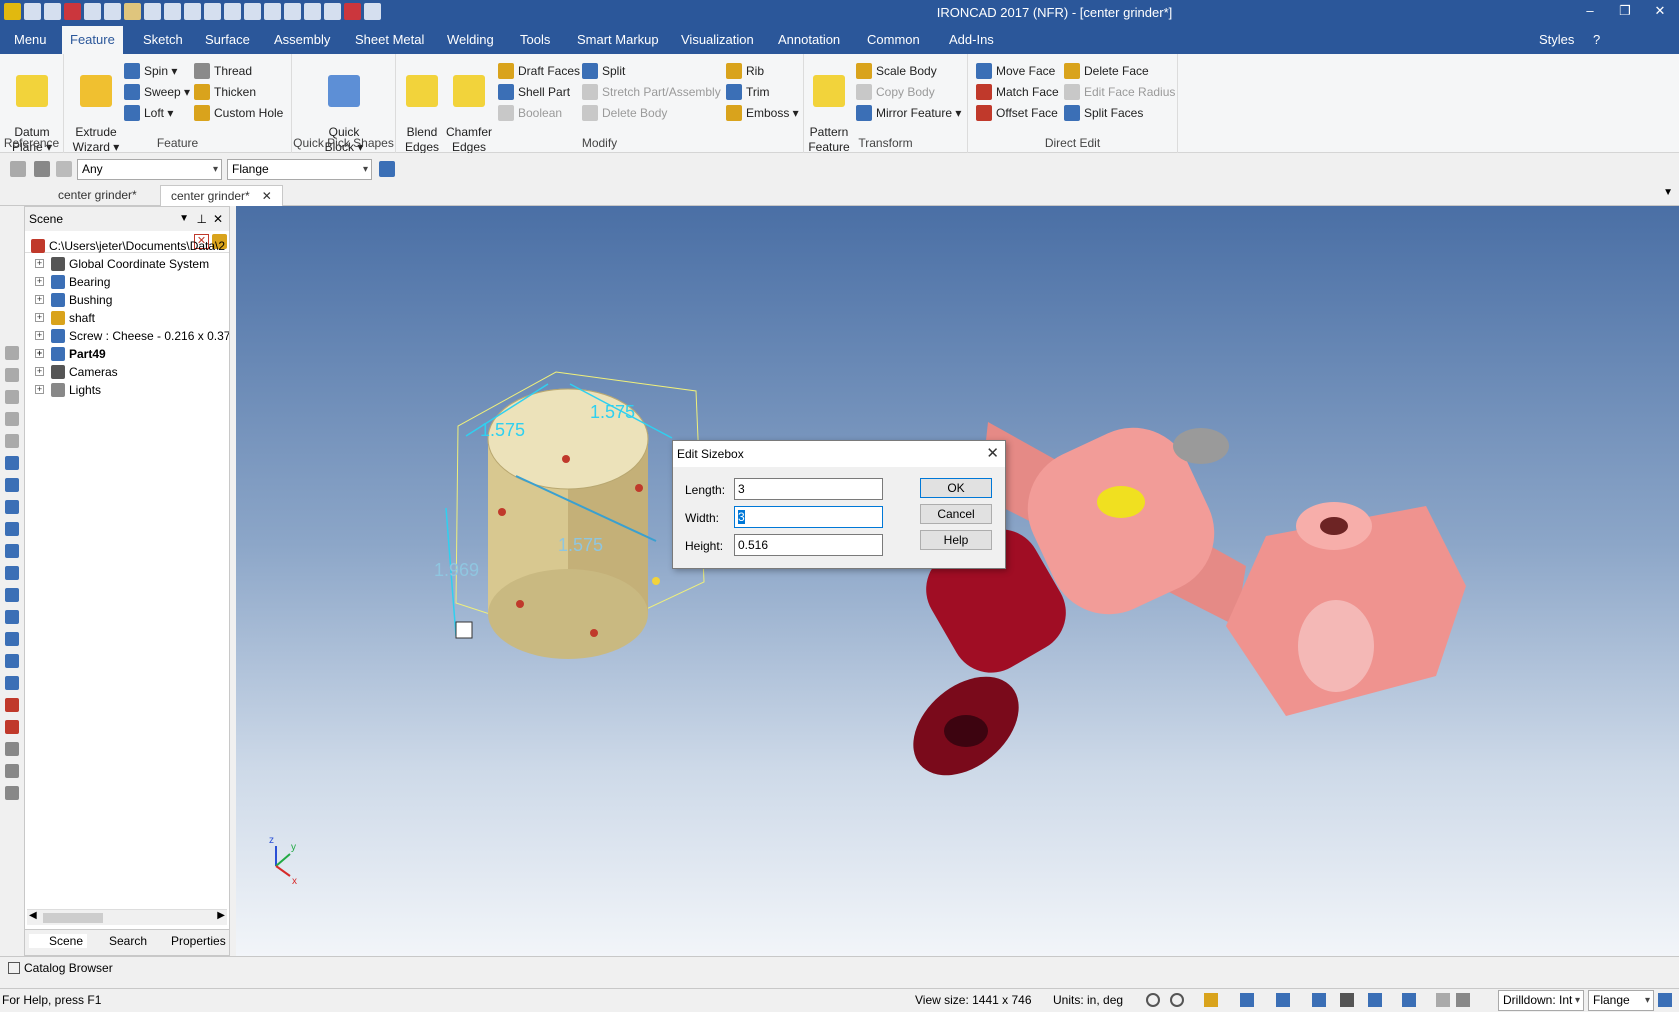  I want to click on spin-button: Spin ▾, so click(150, 71).